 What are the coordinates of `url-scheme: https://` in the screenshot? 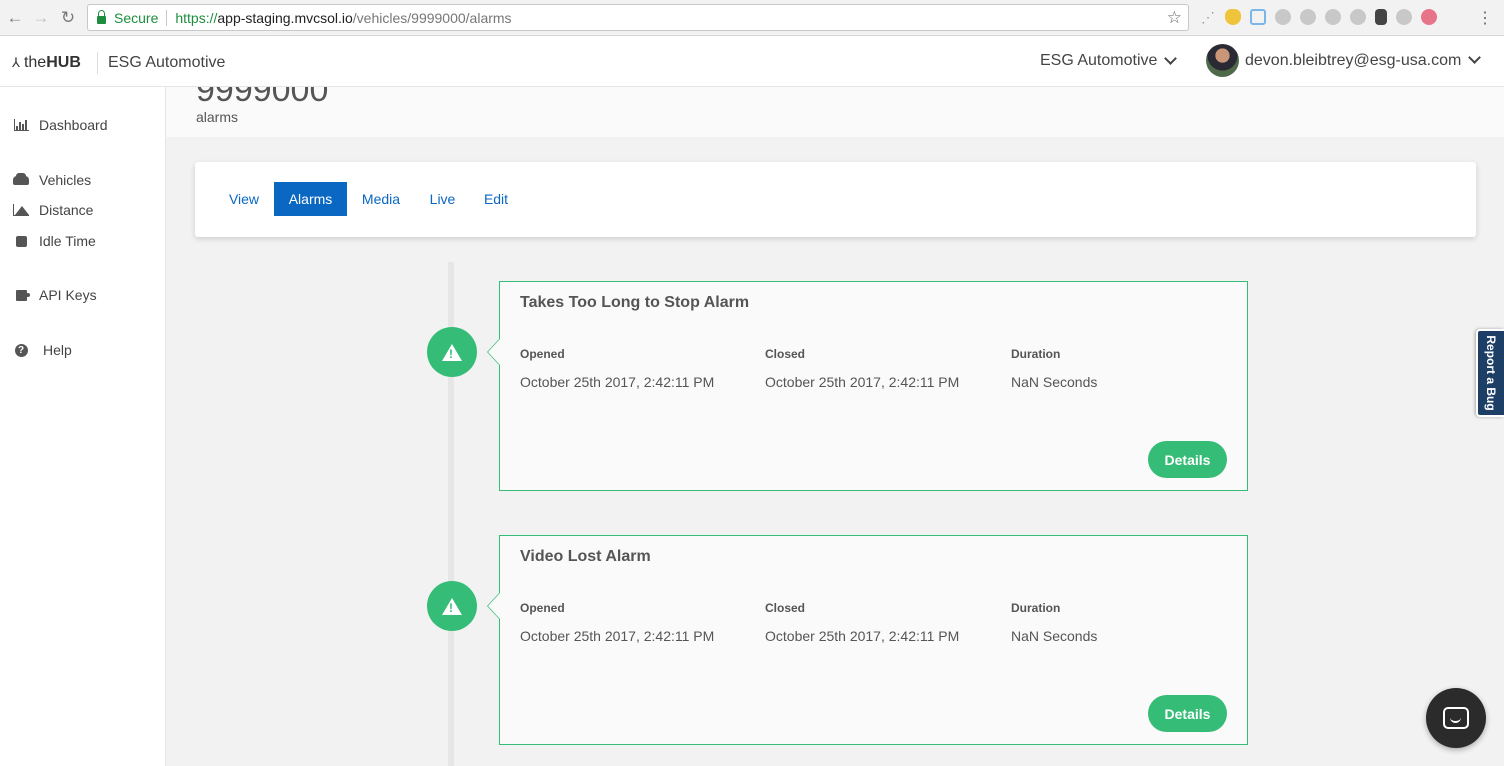 It's located at (196, 17).